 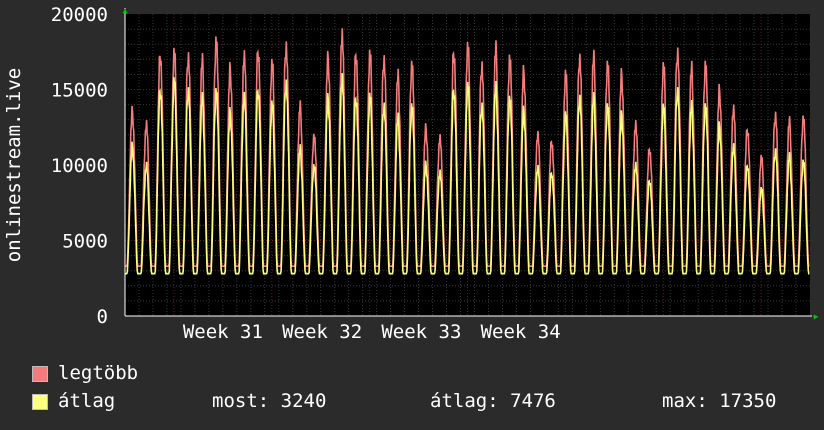 What do you see at coordinates (322, 332) in the screenshot?
I see `x-tick-label: Week 32` at bounding box center [322, 332].